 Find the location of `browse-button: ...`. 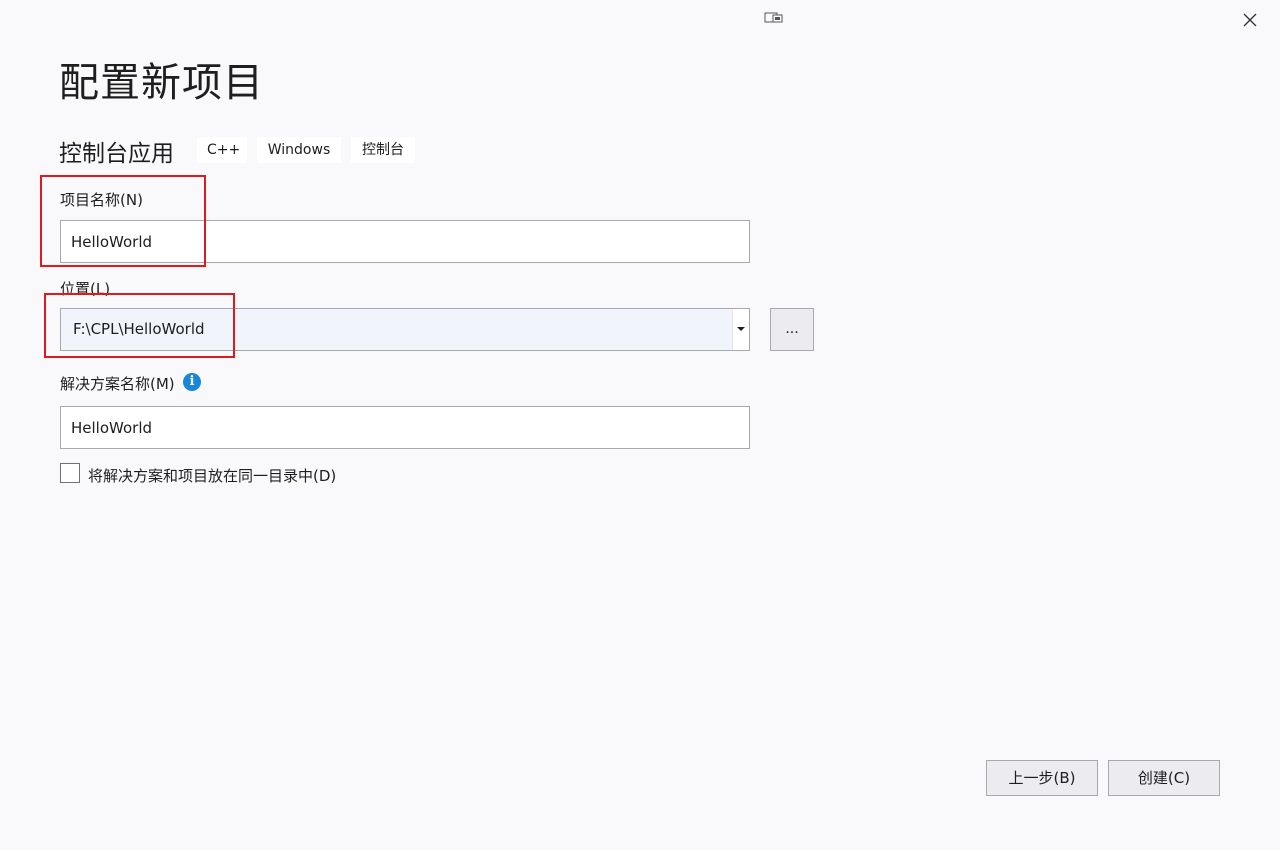

browse-button: ... is located at coordinates (792, 329).